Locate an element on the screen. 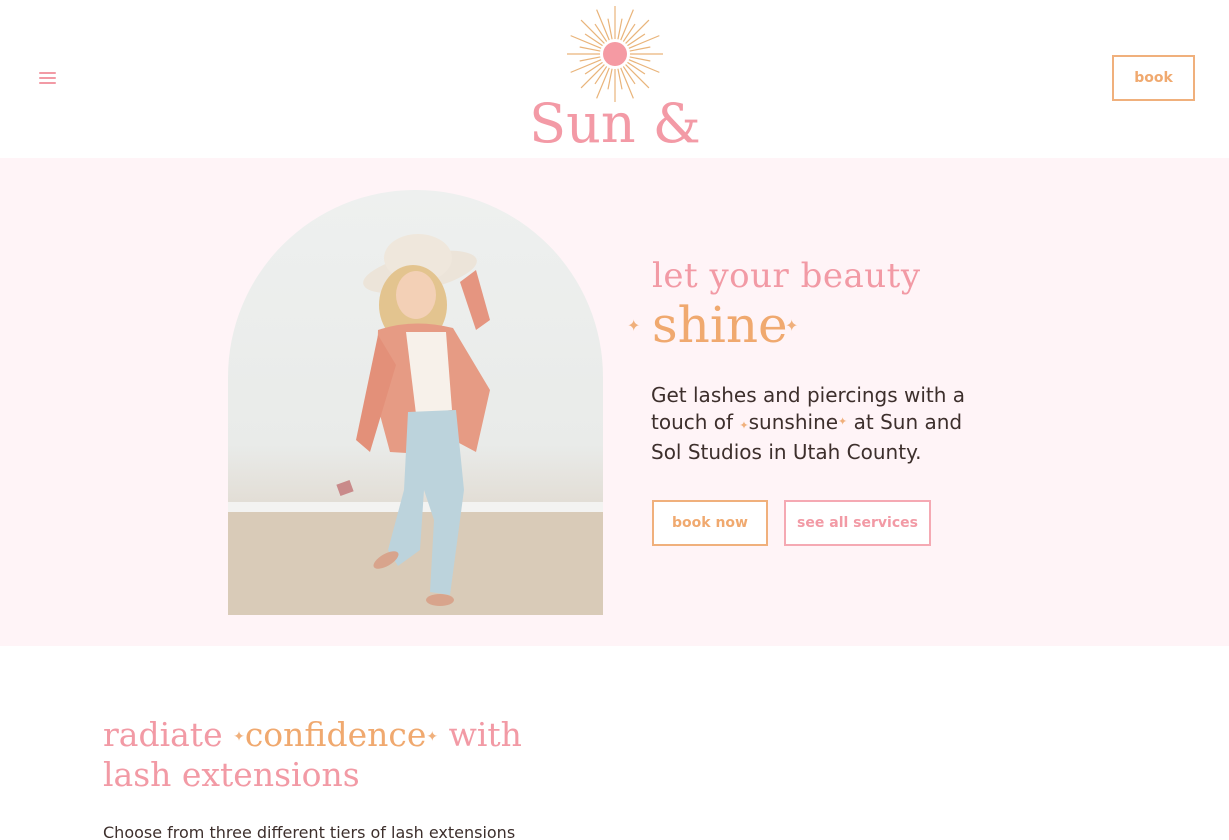  hero-tagline: let your beauty is located at coordinates (786, 276).